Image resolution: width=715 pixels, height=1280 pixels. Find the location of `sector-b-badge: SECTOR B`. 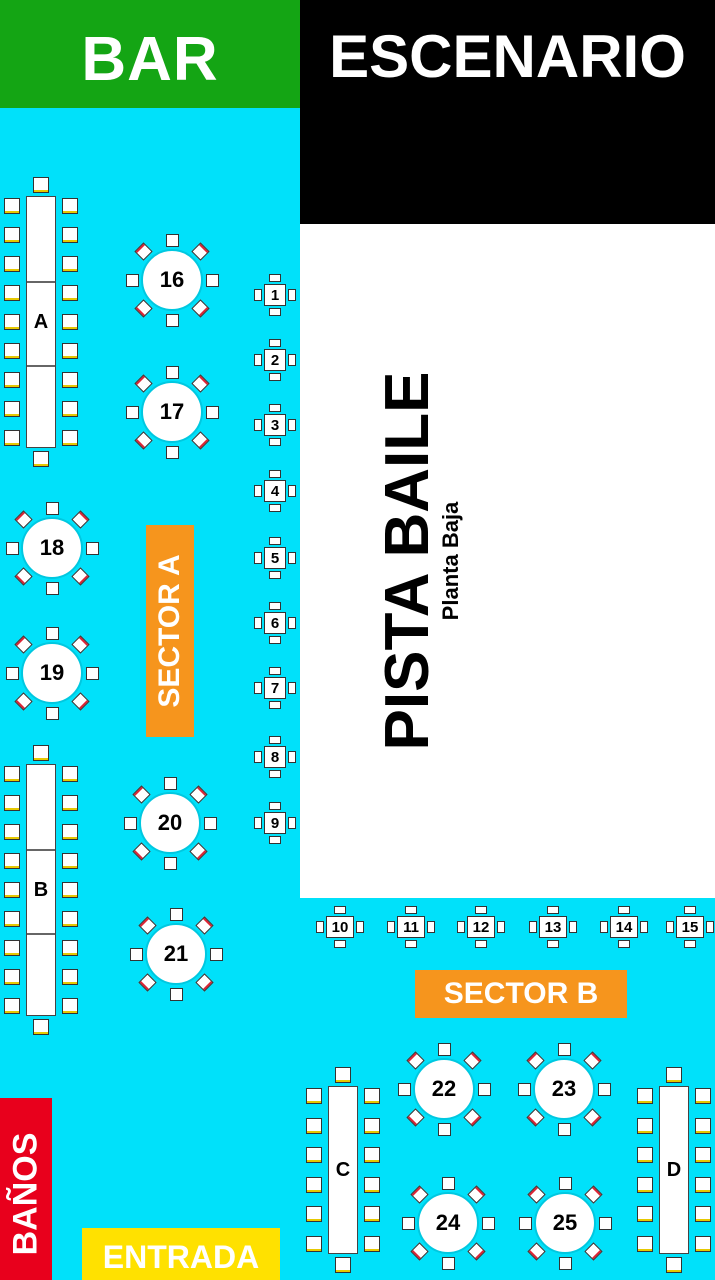

sector-b-badge: SECTOR B is located at coordinates (521, 994).